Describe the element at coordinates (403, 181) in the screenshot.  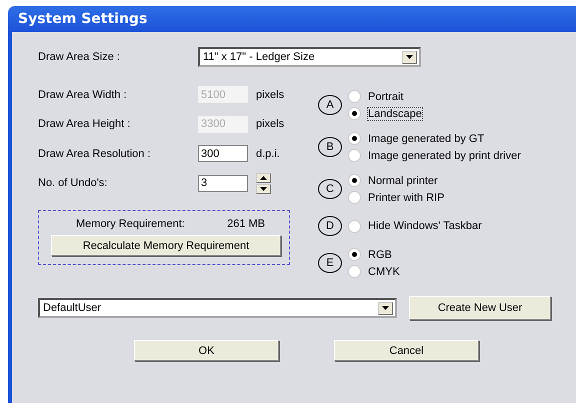
I see `radio-label: Normal printer` at that location.